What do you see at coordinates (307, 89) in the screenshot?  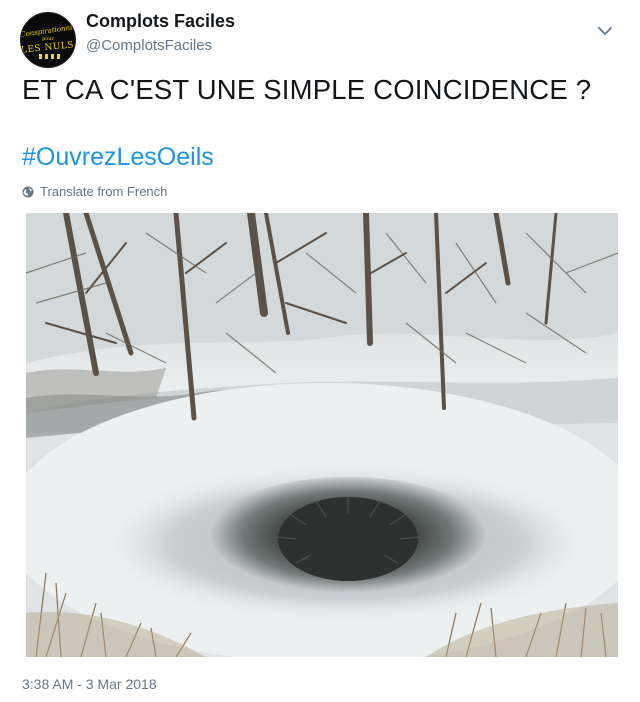 I see `tweet-text: ET CA C'EST UNE SIMPLE COINCIDENCE ?` at bounding box center [307, 89].